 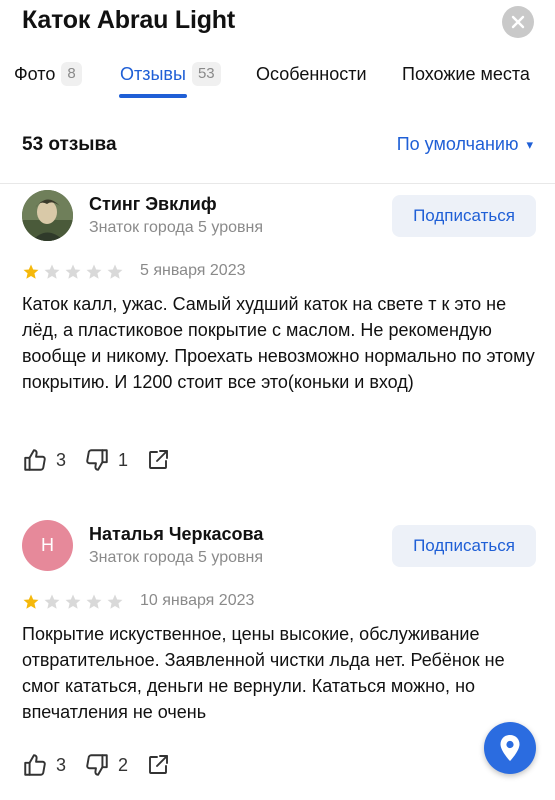 I want to click on dislike-button: 1, so click(x=106, y=460).